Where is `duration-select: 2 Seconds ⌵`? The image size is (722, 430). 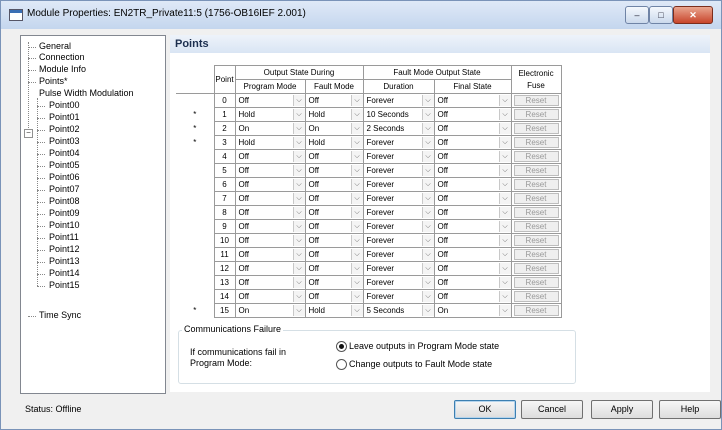 duration-select: 2 Seconds ⌵ is located at coordinates (398, 128).